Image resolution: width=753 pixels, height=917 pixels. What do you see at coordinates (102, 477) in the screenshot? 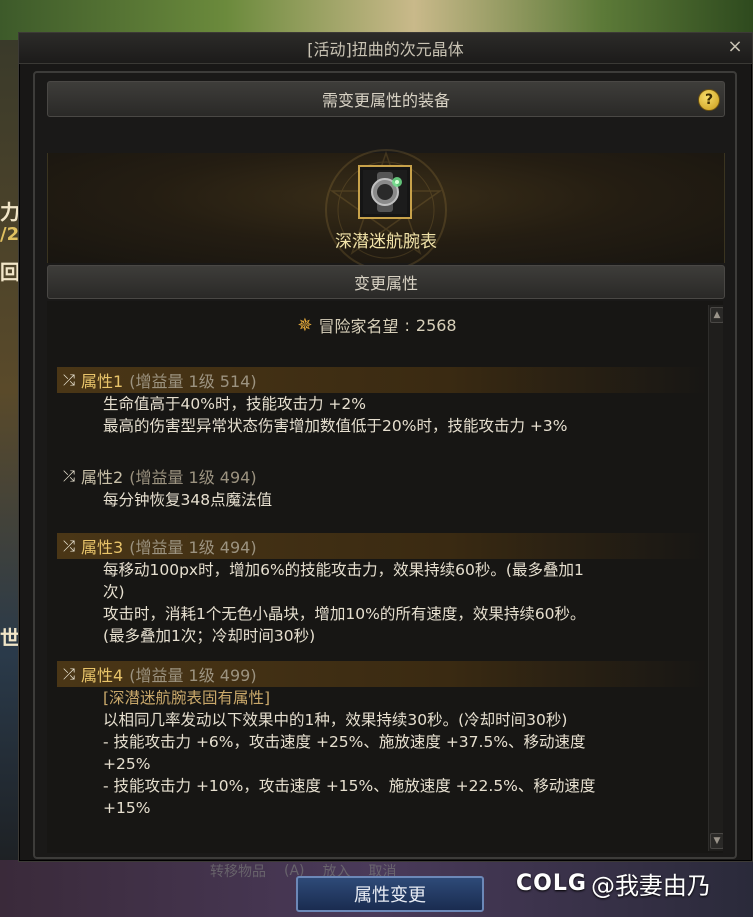
I see `attribute-name: 属性2` at bounding box center [102, 477].